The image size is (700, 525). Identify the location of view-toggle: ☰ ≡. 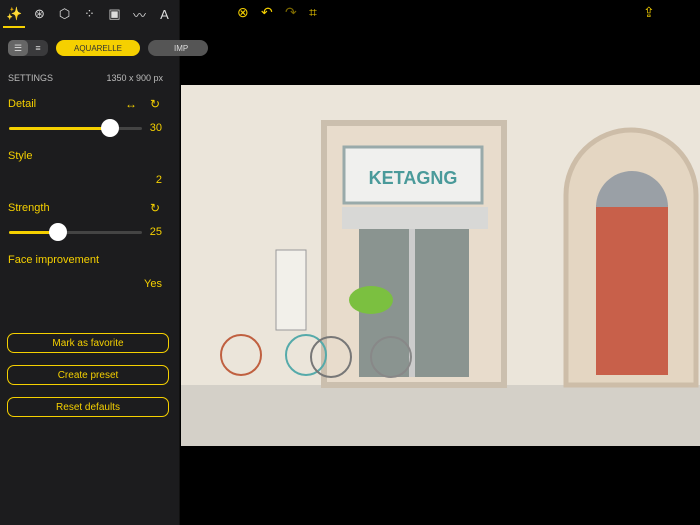
(28, 48).